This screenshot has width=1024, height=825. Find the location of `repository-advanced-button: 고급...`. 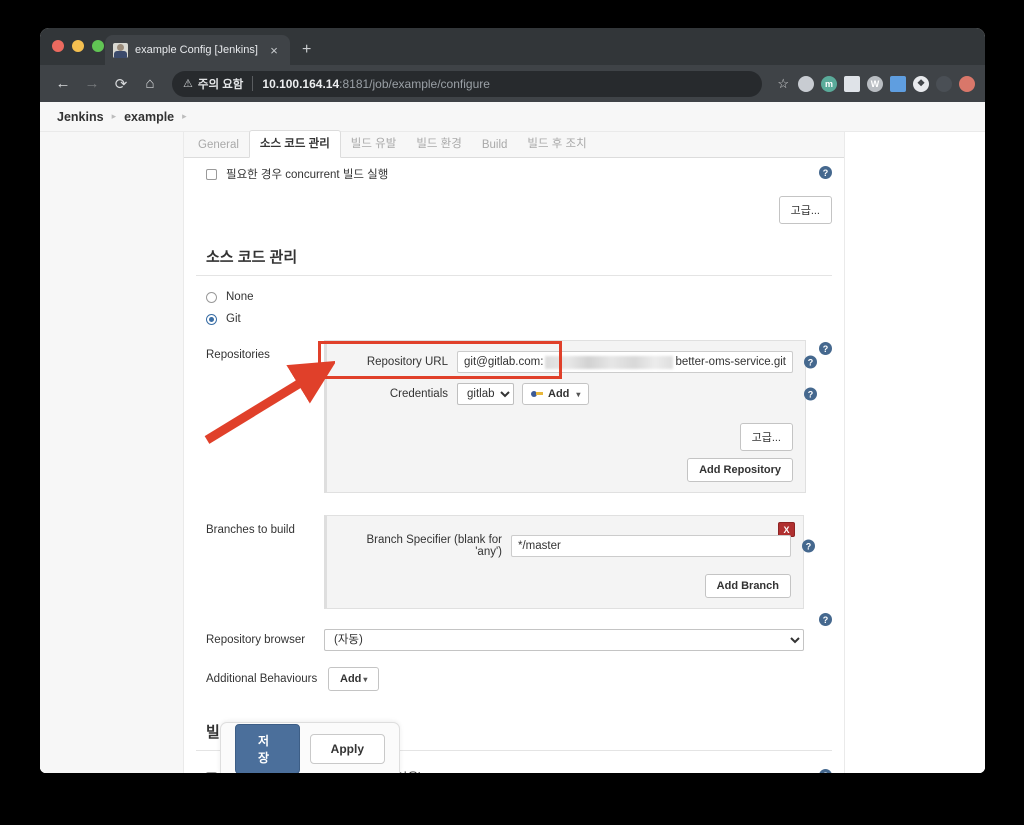

repository-advanced-button: 고급... is located at coordinates (766, 437).